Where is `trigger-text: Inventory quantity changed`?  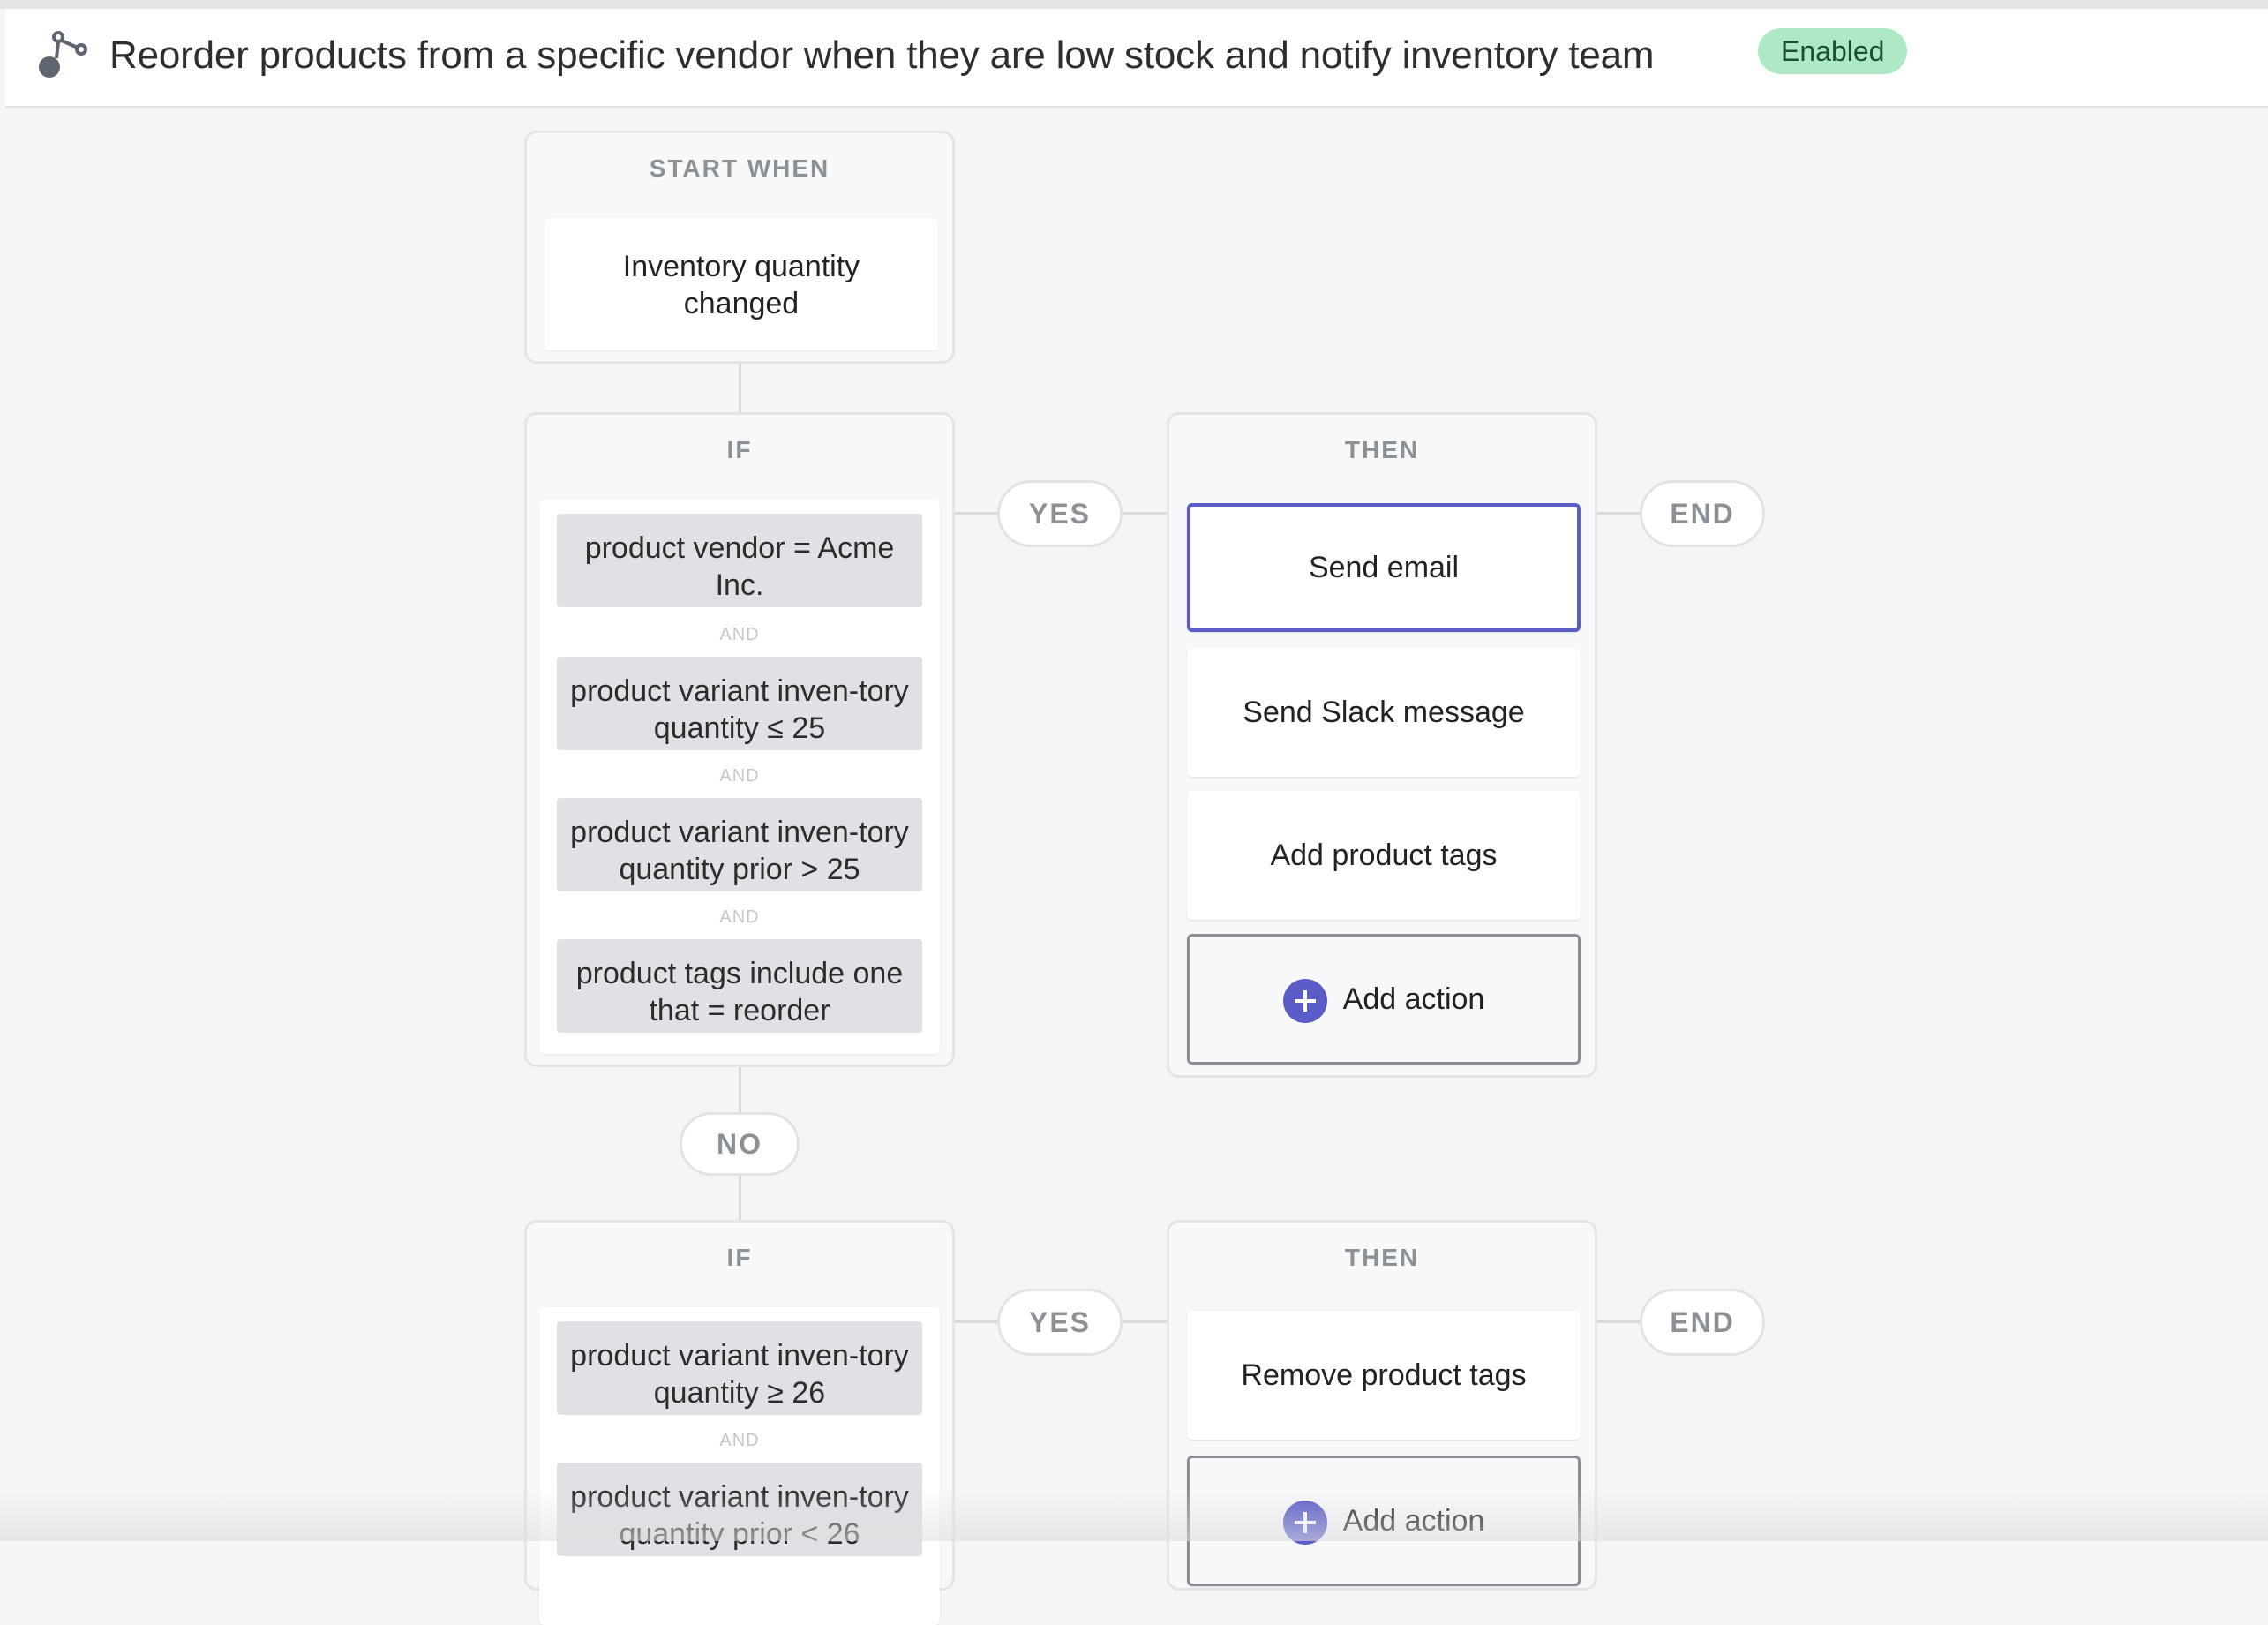
trigger-text: Inventory quantity changed is located at coordinates (741, 285).